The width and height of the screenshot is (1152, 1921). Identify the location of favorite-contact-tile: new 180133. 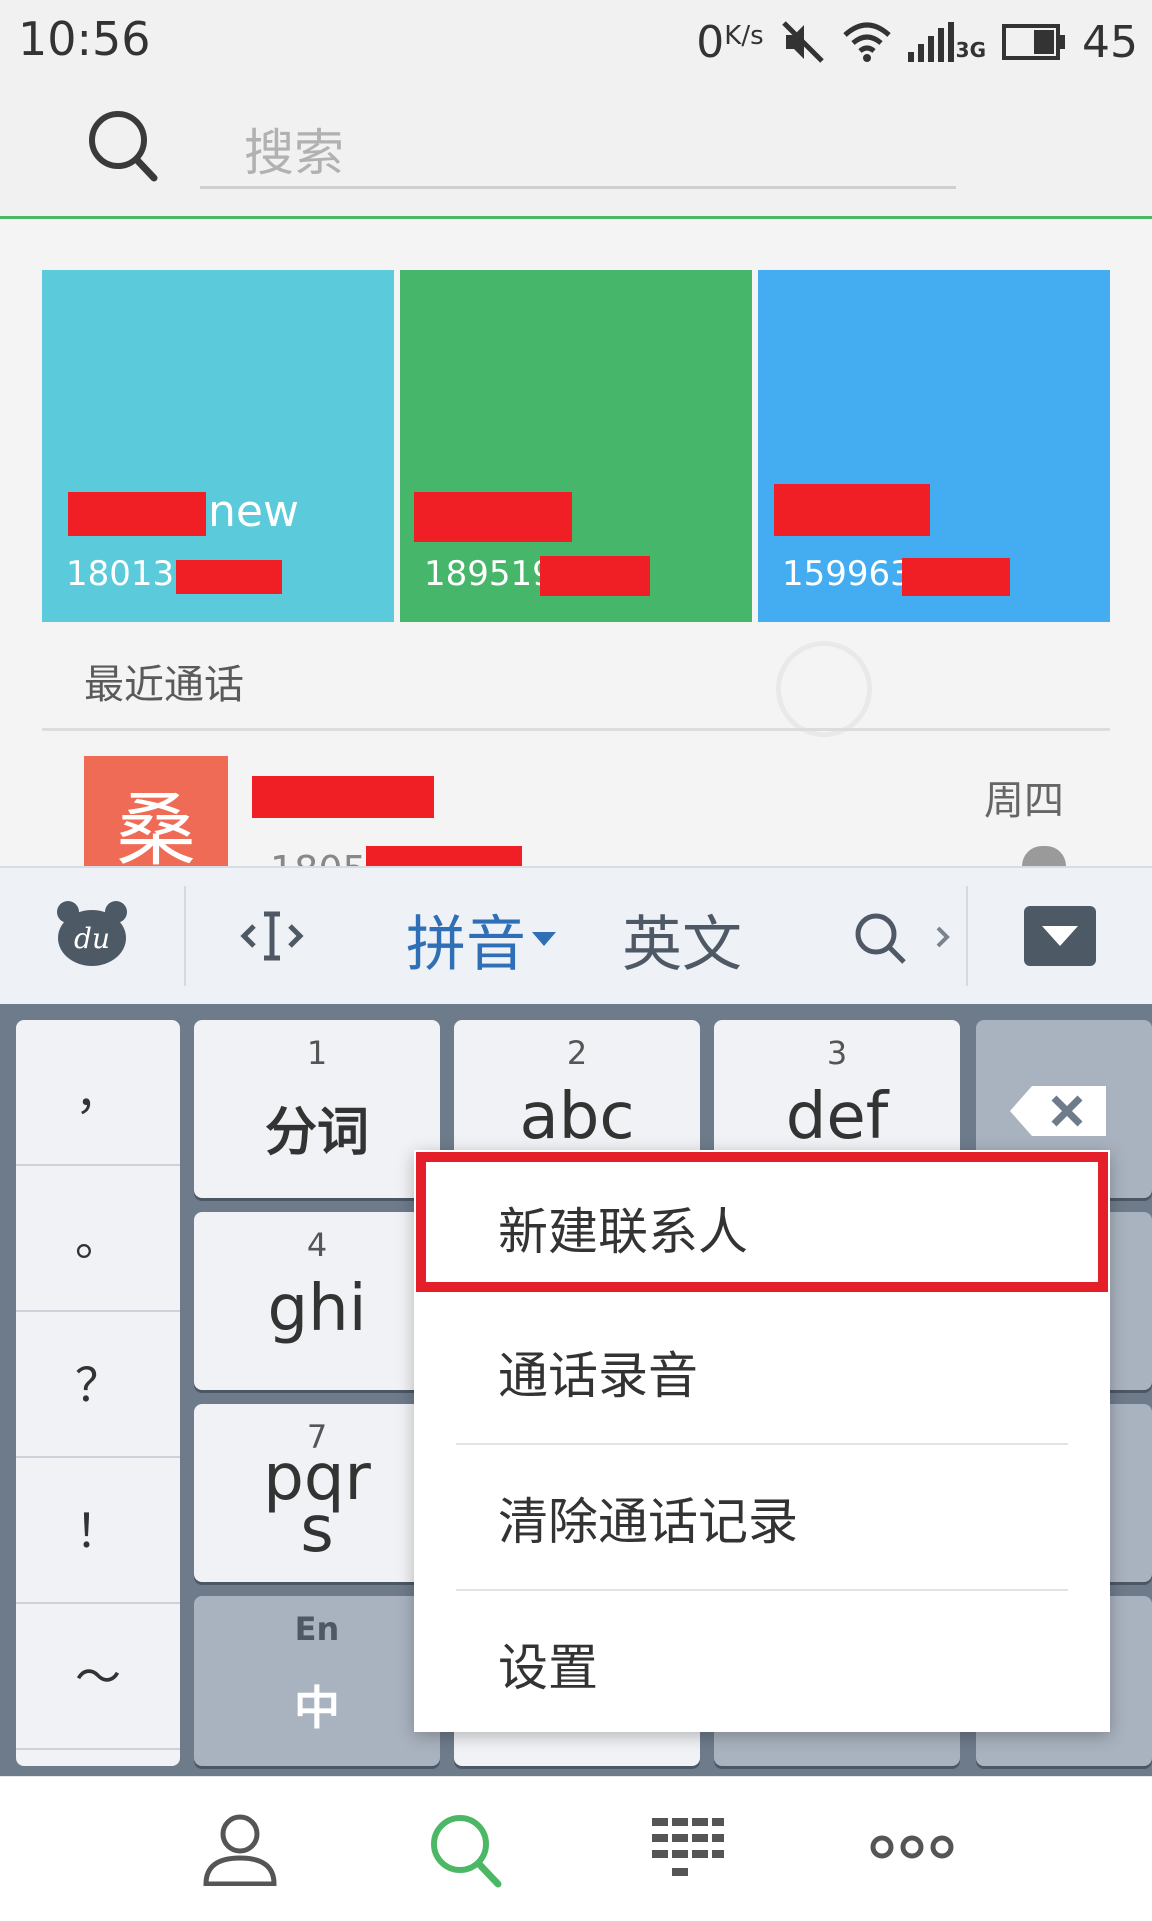
(218, 446).